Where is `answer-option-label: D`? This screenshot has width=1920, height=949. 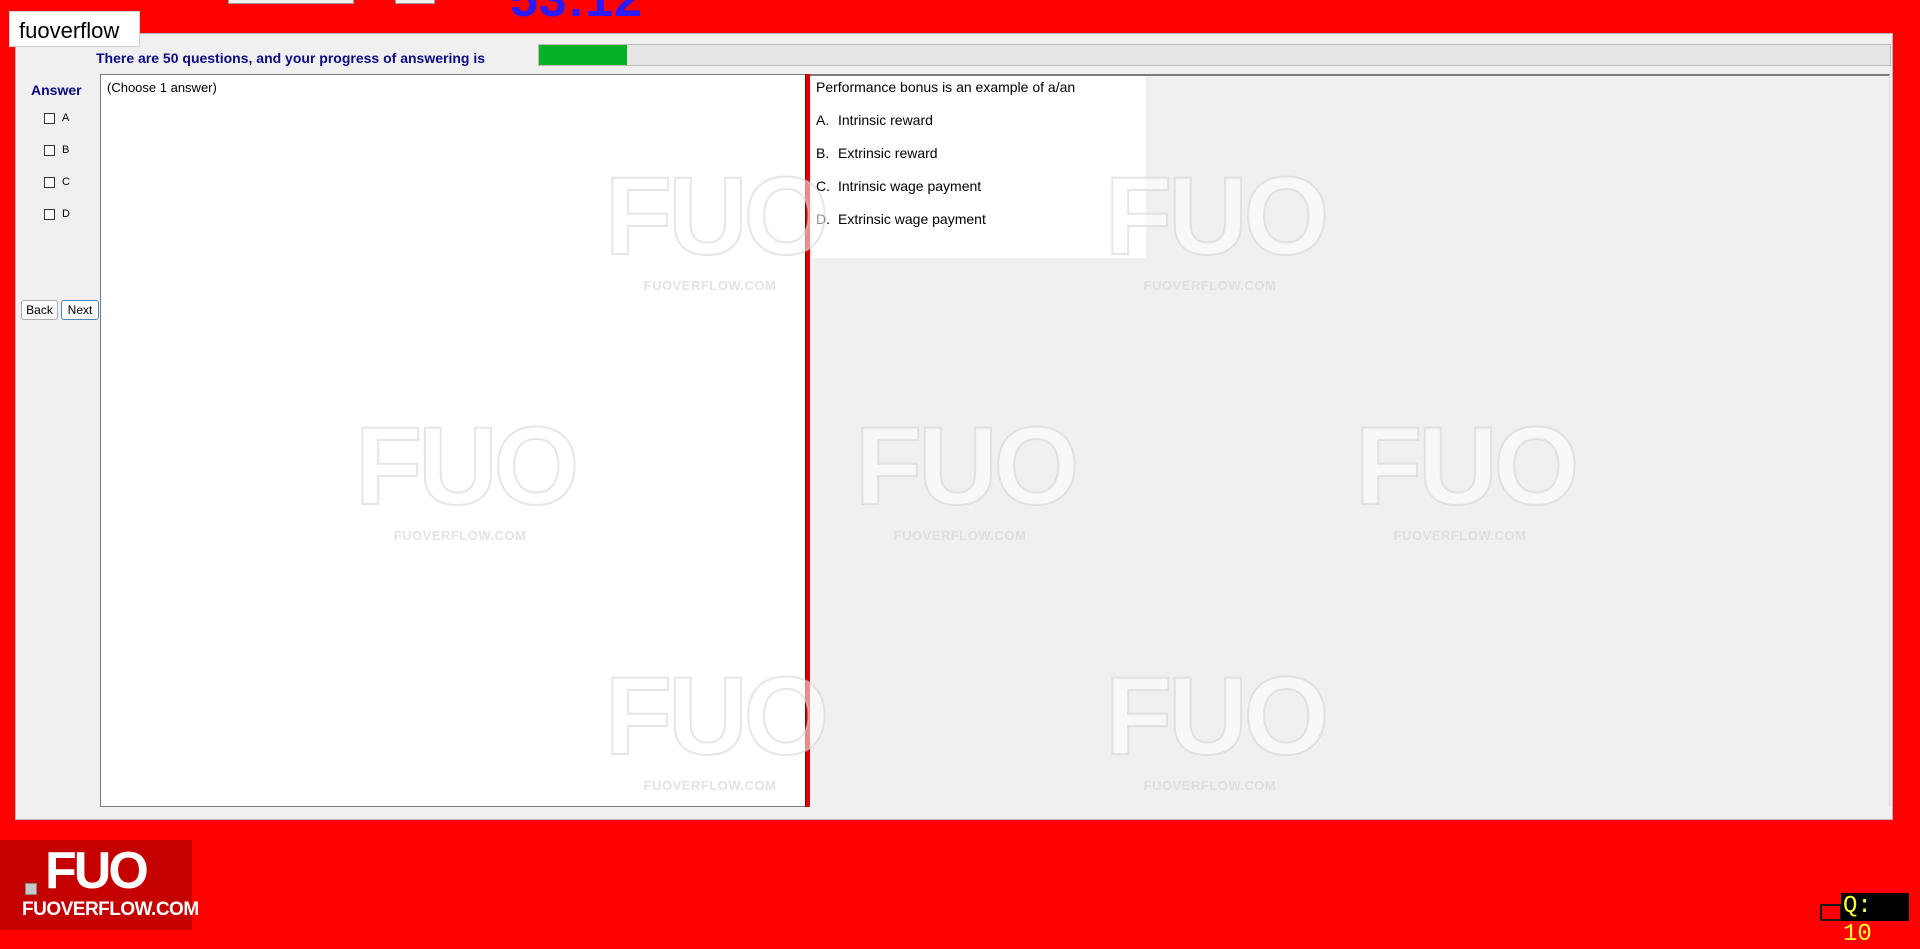 answer-option-label: D is located at coordinates (66, 214).